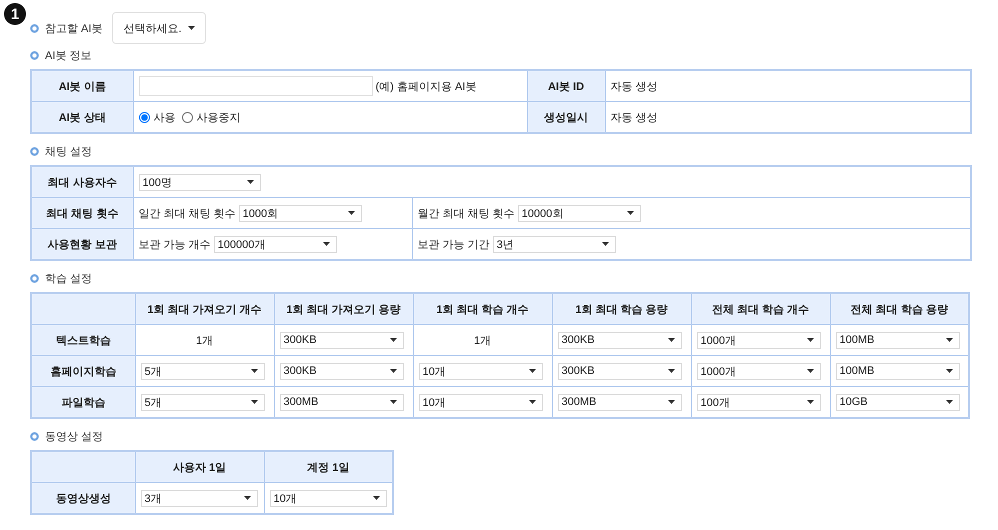  What do you see at coordinates (82, 86) in the screenshot?
I see `row-header: AI봇 이름` at bounding box center [82, 86].